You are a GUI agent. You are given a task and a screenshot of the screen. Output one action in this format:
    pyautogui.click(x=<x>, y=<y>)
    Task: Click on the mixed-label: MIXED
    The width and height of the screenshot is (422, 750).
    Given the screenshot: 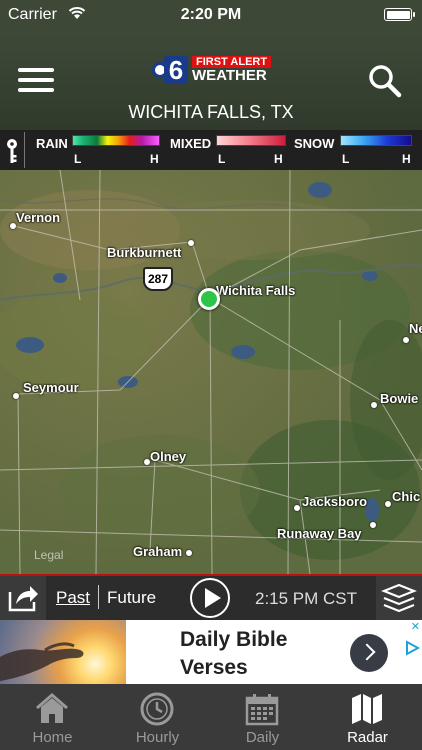 What is the action you would take?
    pyautogui.click(x=191, y=143)
    